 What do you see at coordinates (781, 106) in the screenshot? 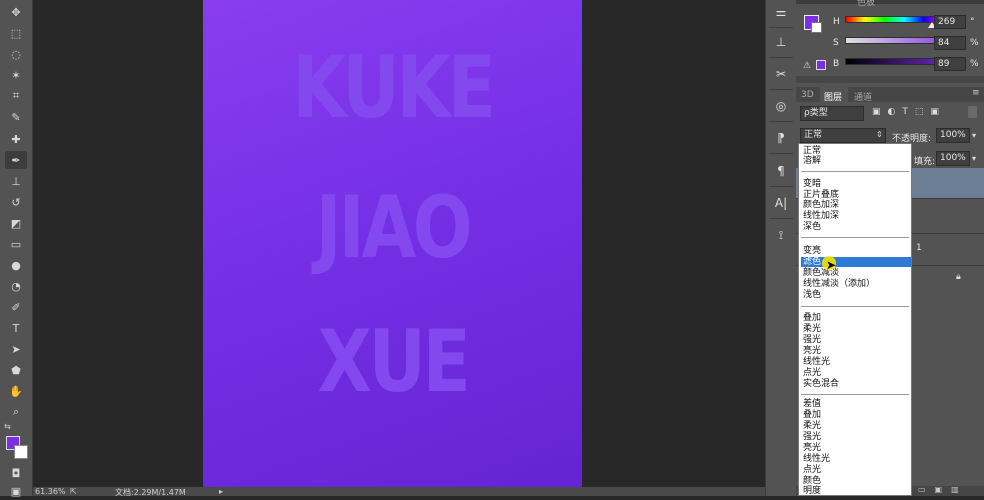
I see `swatch-panel-icon: ◎` at bounding box center [781, 106].